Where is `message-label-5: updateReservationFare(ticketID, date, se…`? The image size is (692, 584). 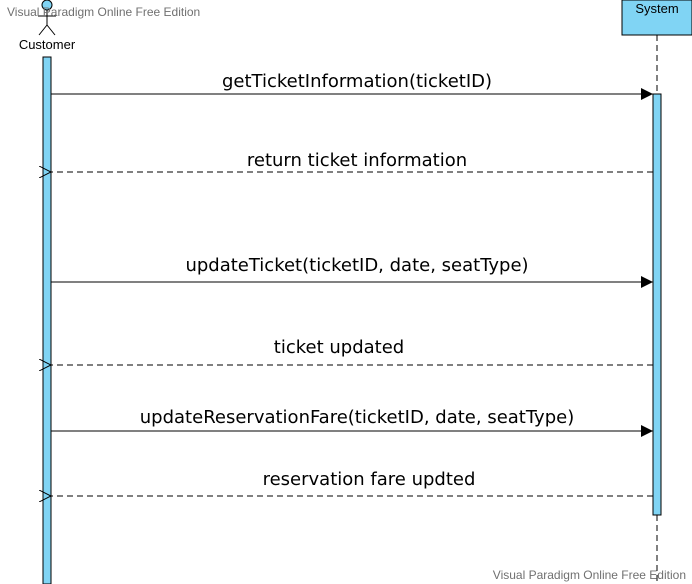
message-label-5: updateReservationFare(ticketID, date, se… is located at coordinates (357, 417).